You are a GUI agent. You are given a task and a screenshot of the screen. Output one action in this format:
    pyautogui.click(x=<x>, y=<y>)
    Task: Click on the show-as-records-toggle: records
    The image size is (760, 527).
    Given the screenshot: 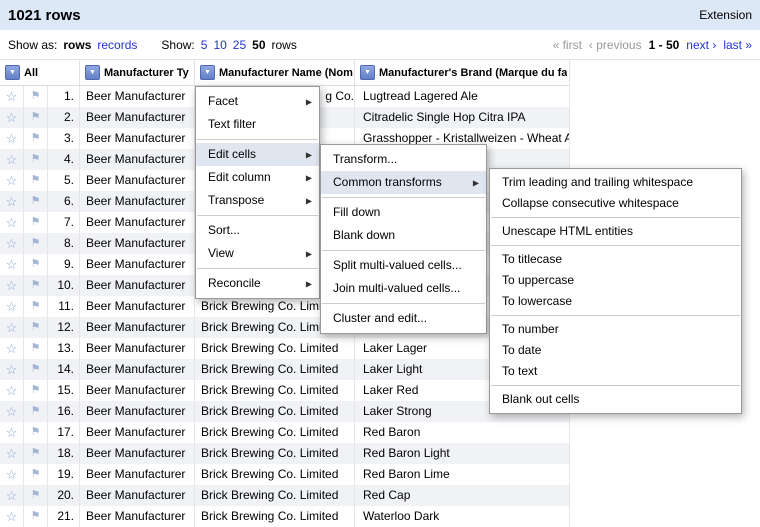 What is the action you would take?
    pyautogui.click(x=117, y=45)
    